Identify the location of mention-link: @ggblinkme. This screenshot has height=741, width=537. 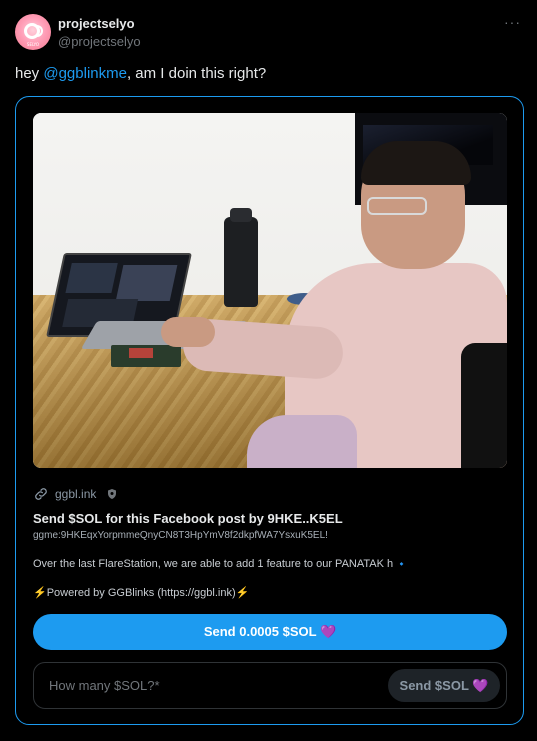
(85, 73).